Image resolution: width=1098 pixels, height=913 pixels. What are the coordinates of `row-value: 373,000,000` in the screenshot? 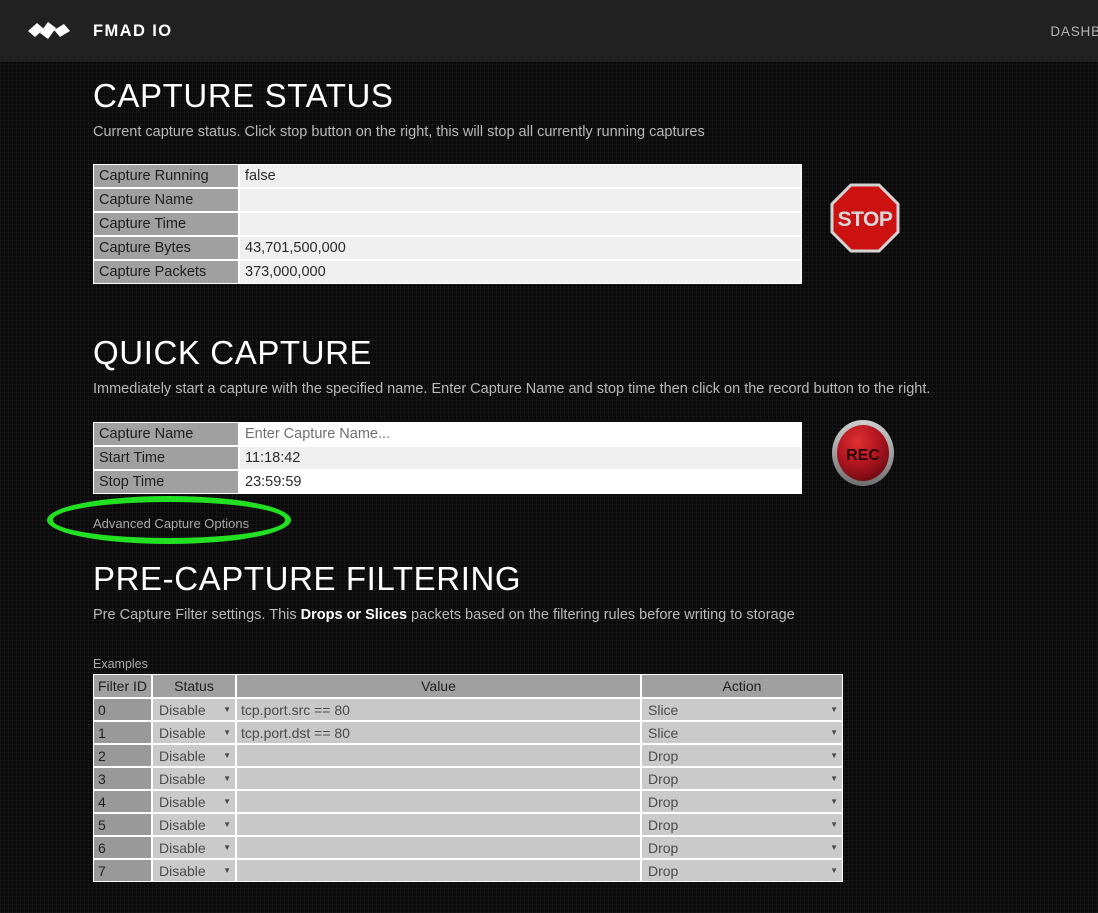 It's located at (520, 272).